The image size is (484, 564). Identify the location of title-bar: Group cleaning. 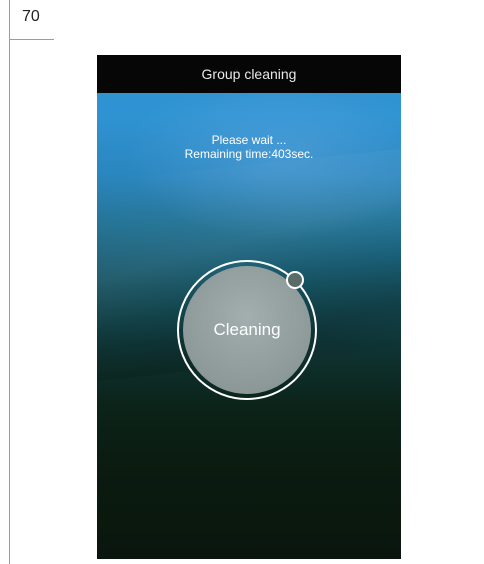
(249, 74).